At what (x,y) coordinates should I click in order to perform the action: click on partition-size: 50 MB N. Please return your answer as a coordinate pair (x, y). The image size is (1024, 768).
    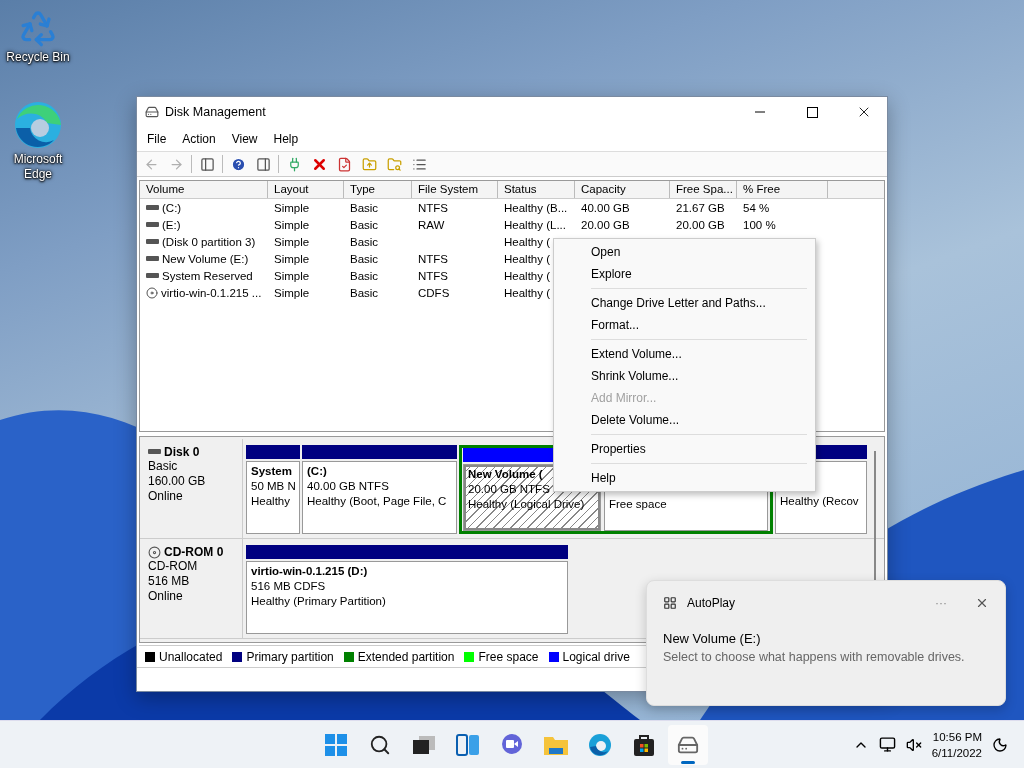
    Looking at the image, I should click on (273, 486).